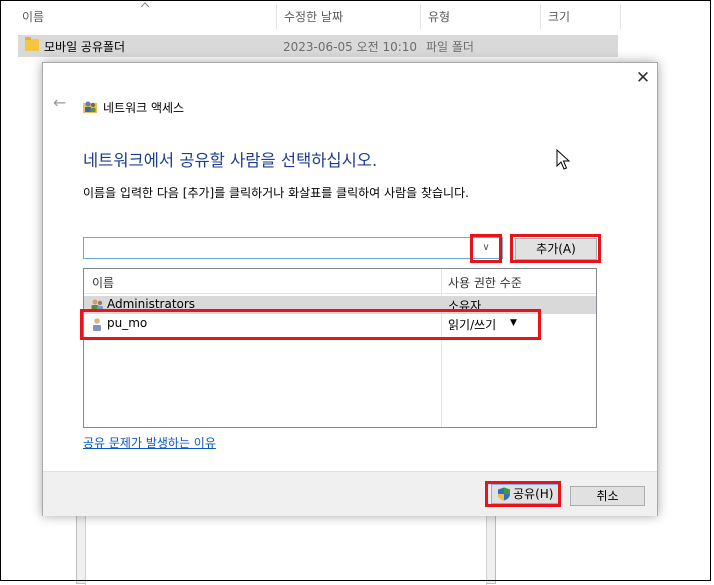 The height and width of the screenshot is (585, 714). I want to click on cancel-button: 취소, so click(607, 496).